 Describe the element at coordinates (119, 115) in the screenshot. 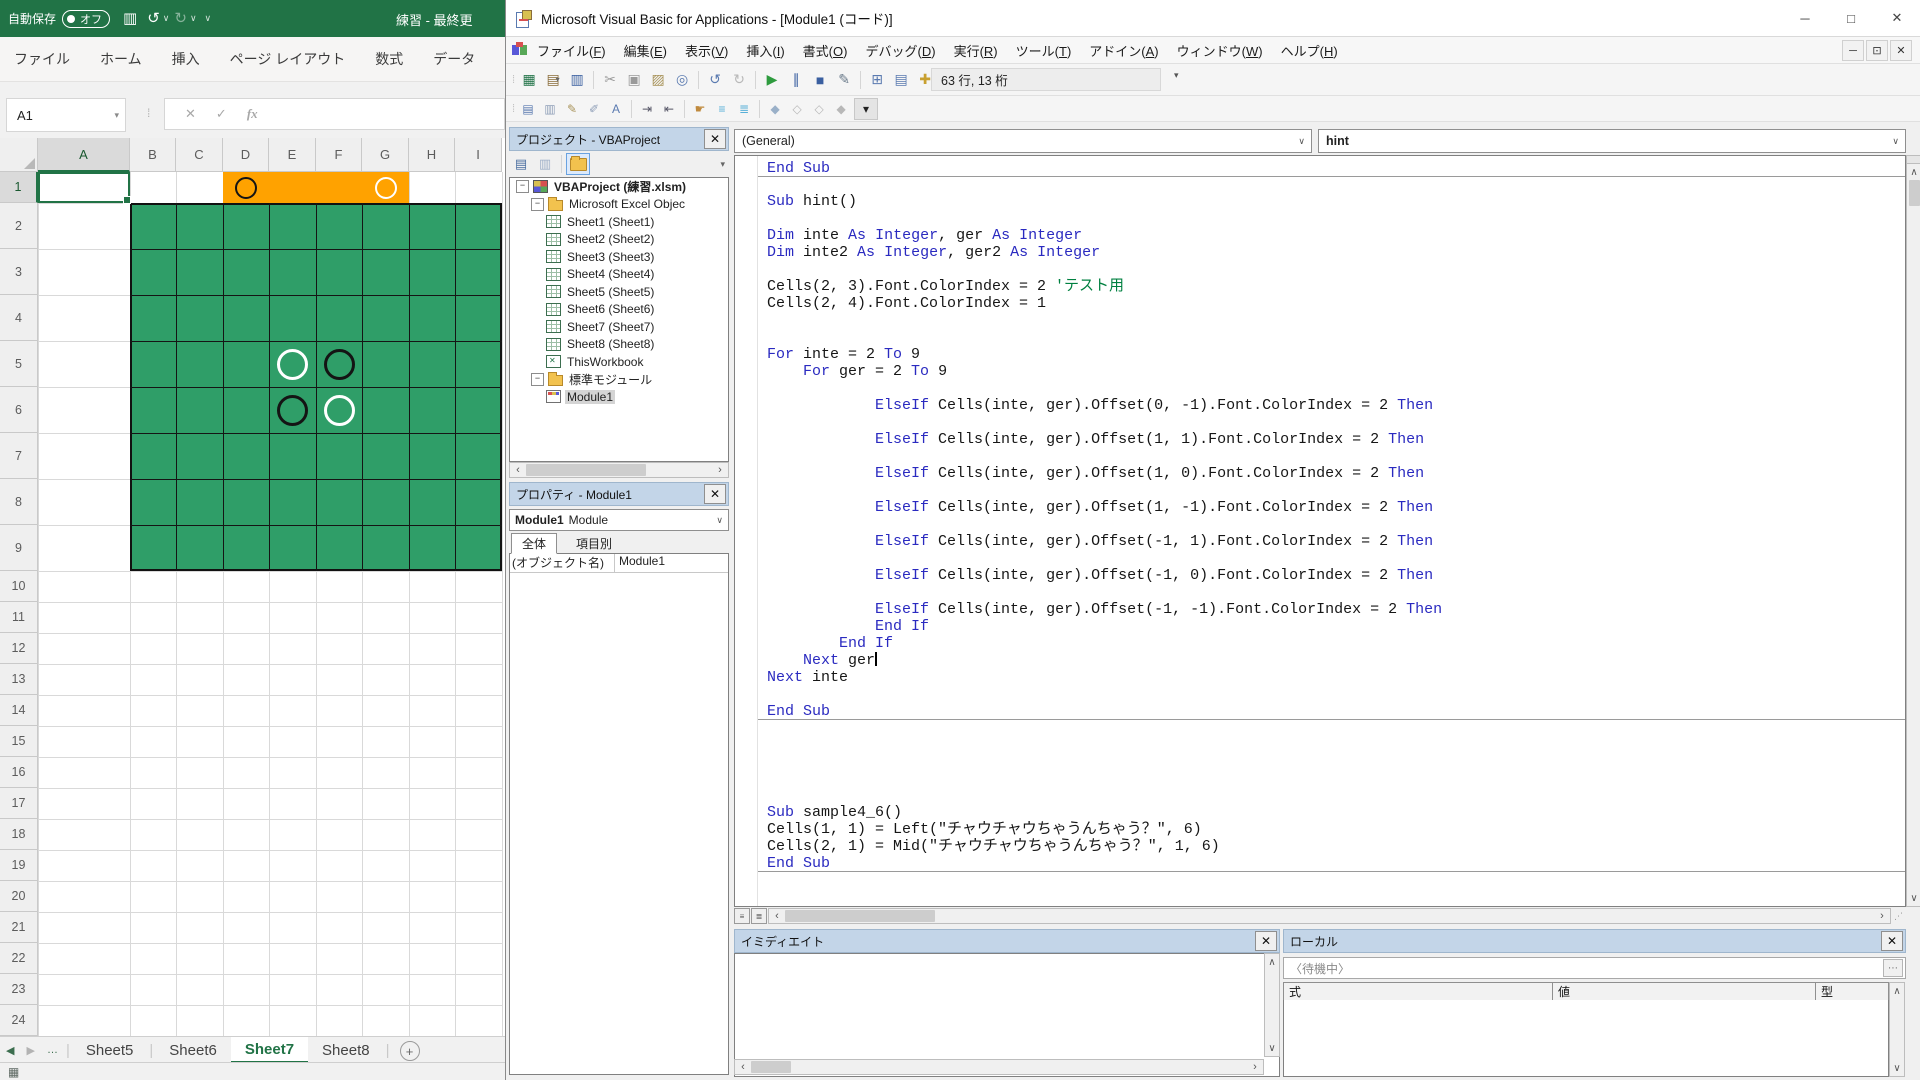

I see `name-box-dropdown-icon: ▾` at that location.